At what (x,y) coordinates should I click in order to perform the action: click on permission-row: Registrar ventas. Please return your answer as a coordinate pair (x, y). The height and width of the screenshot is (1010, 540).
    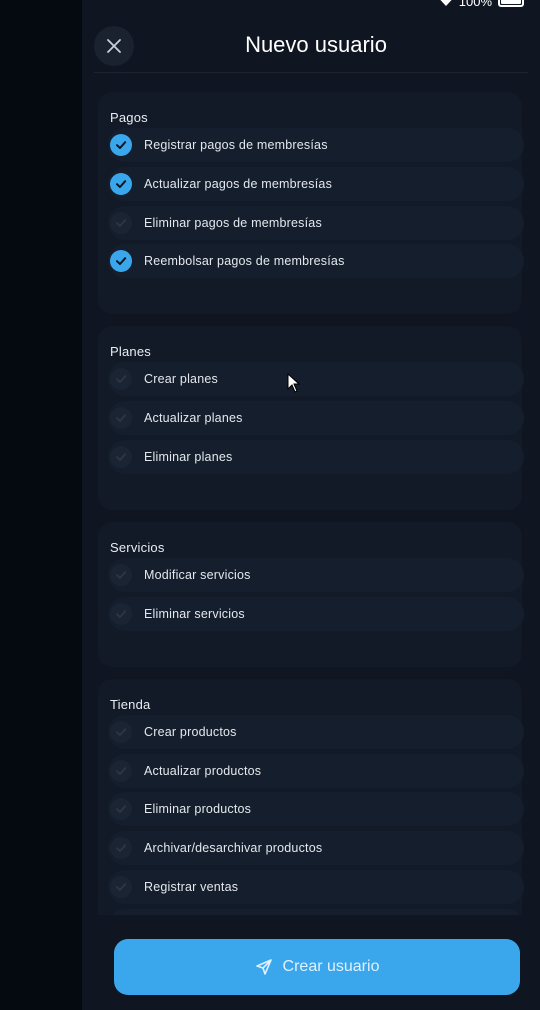
    Looking at the image, I should click on (316, 886).